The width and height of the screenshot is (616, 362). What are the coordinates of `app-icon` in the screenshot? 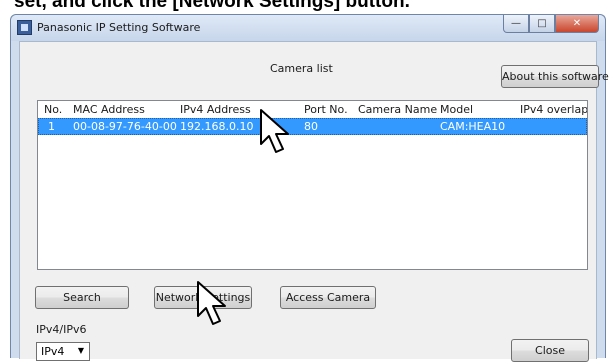 It's located at (24, 27).